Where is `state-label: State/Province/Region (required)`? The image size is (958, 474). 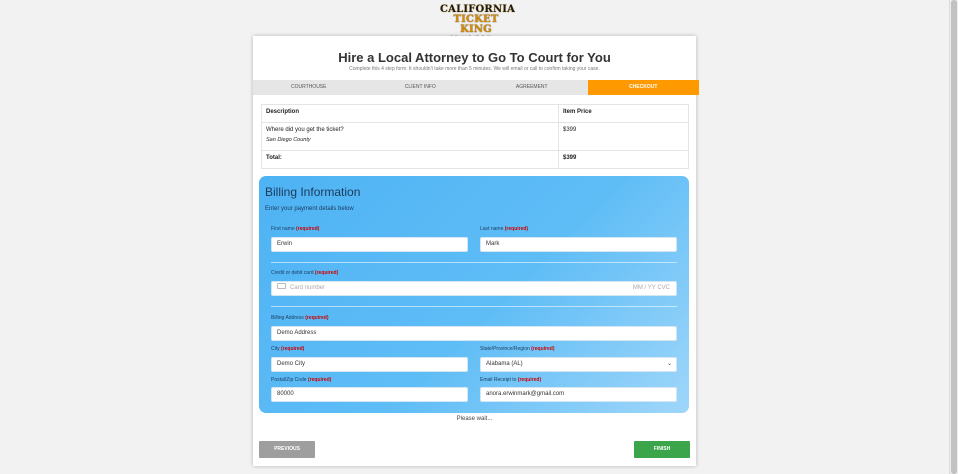
state-label: State/Province/Region (required) is located at coordinates (517, 349).